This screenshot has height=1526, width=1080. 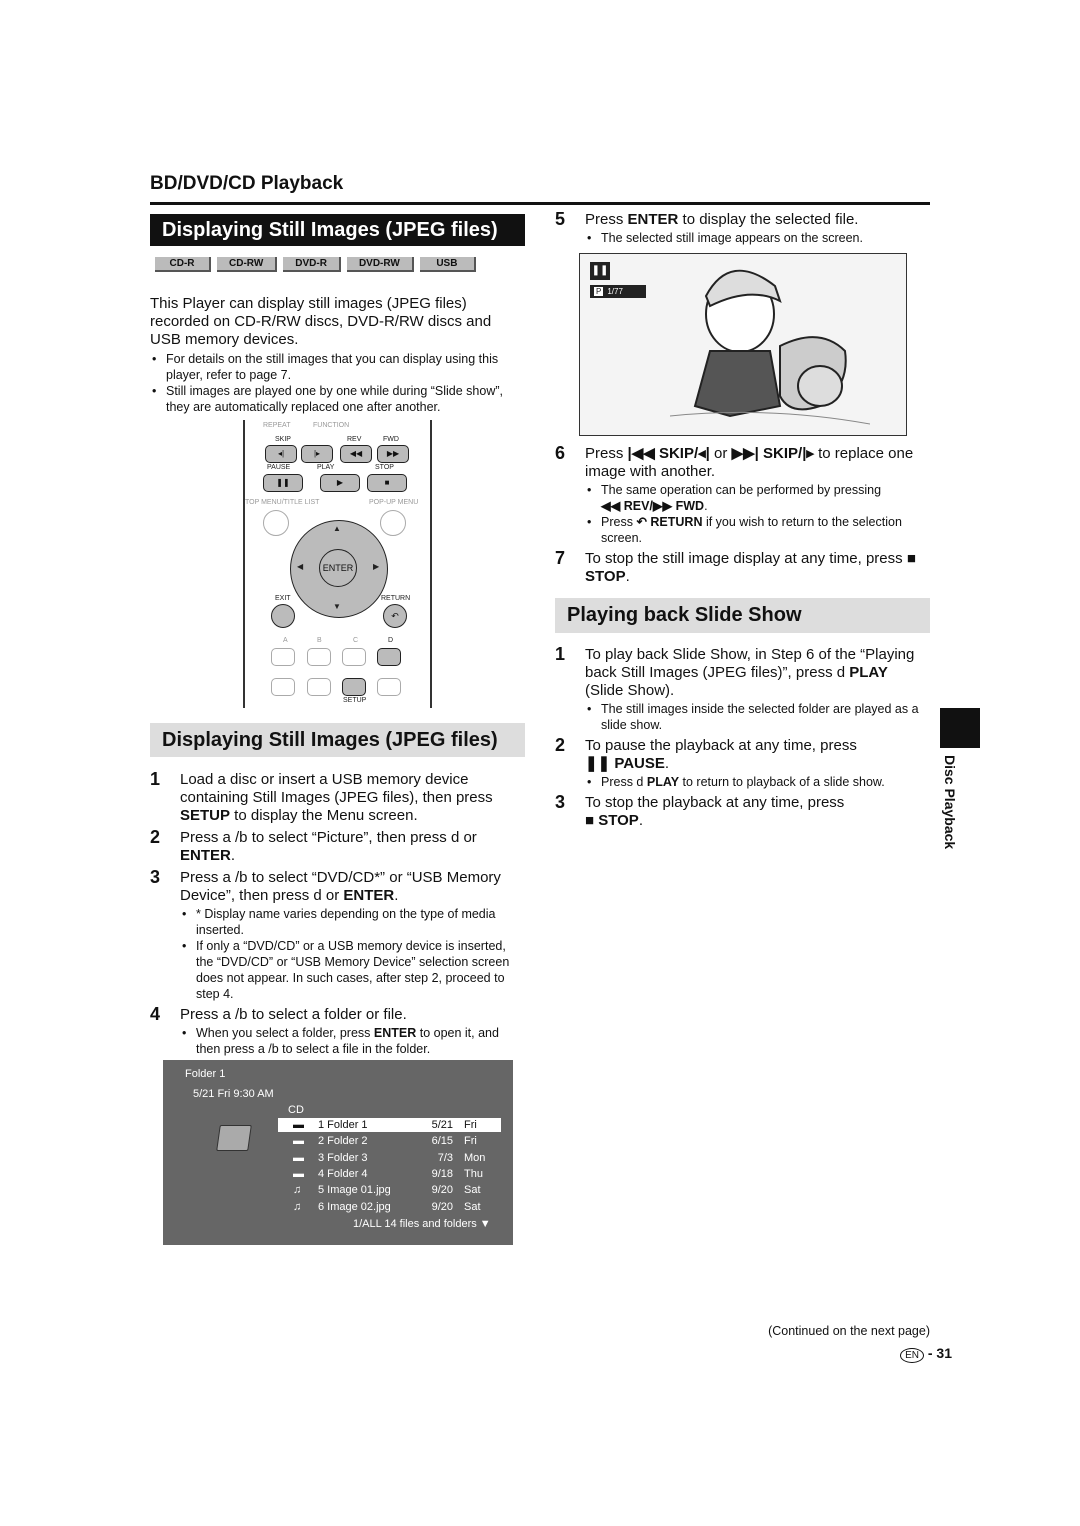 I want to click on label-repeat: REPEAT, so click(x=277, y=425).